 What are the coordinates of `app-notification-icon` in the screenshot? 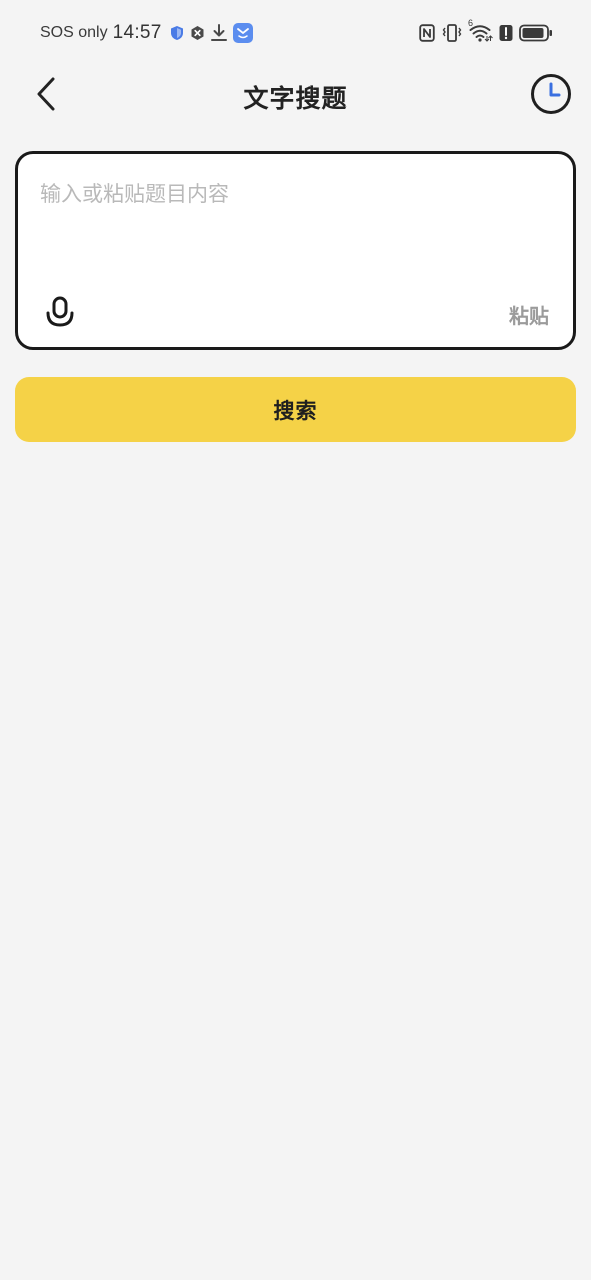 It's located at (242, 33).